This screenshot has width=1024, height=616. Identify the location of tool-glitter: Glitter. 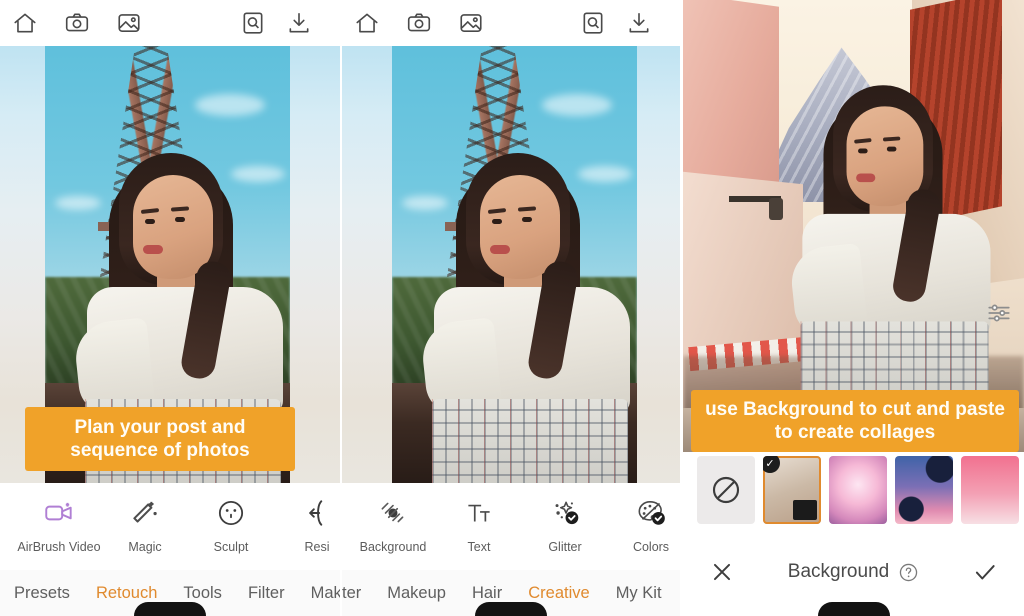
(565, 518).